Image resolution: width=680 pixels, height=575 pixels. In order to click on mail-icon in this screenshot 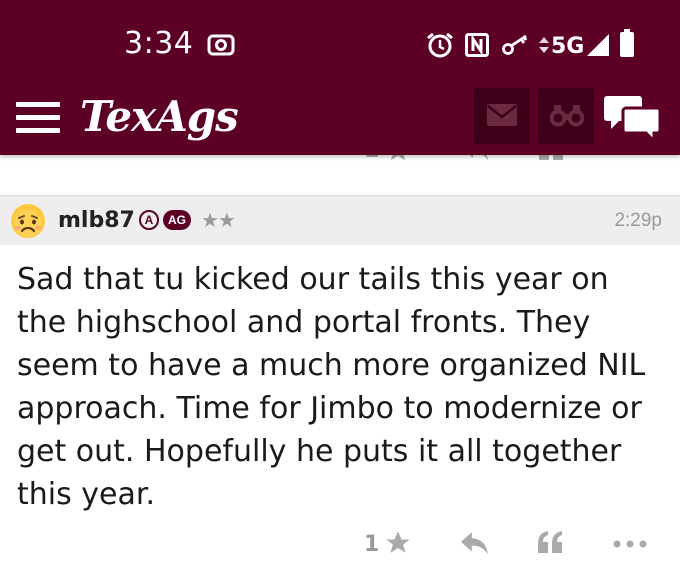, I will do `click(502, 115)`.